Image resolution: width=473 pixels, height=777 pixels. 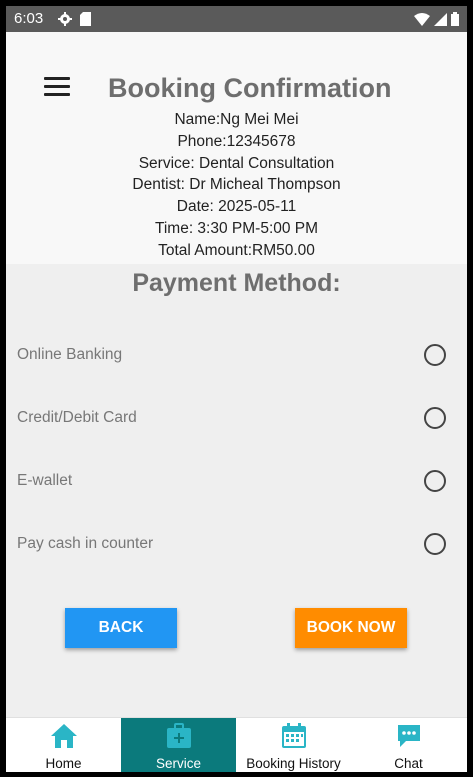 I want to click on detail-total-amount: Total Amount:RM50.00, so click(x=236, y=250).